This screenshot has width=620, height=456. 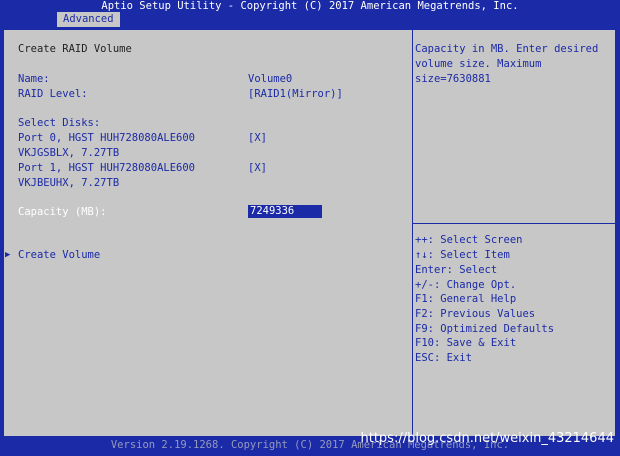 I want to click on disk-0-checkbox: [X], so click(x=257, y=138).